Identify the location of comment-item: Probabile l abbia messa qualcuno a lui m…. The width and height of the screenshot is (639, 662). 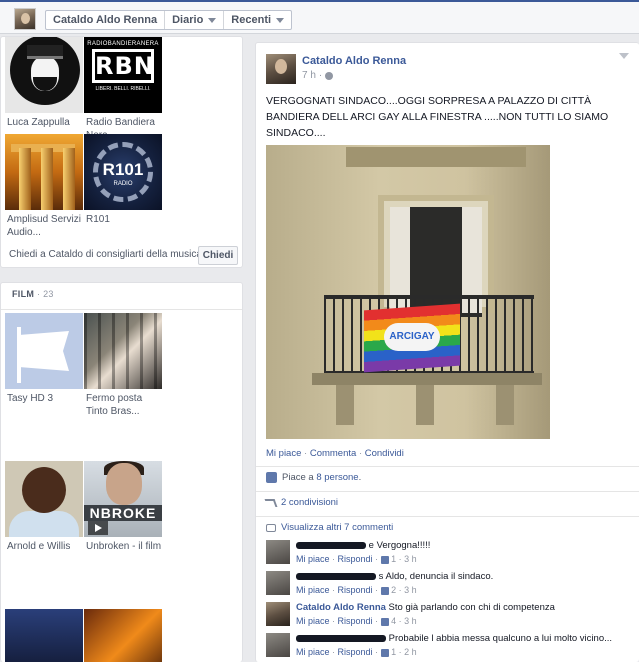
(448, 647).